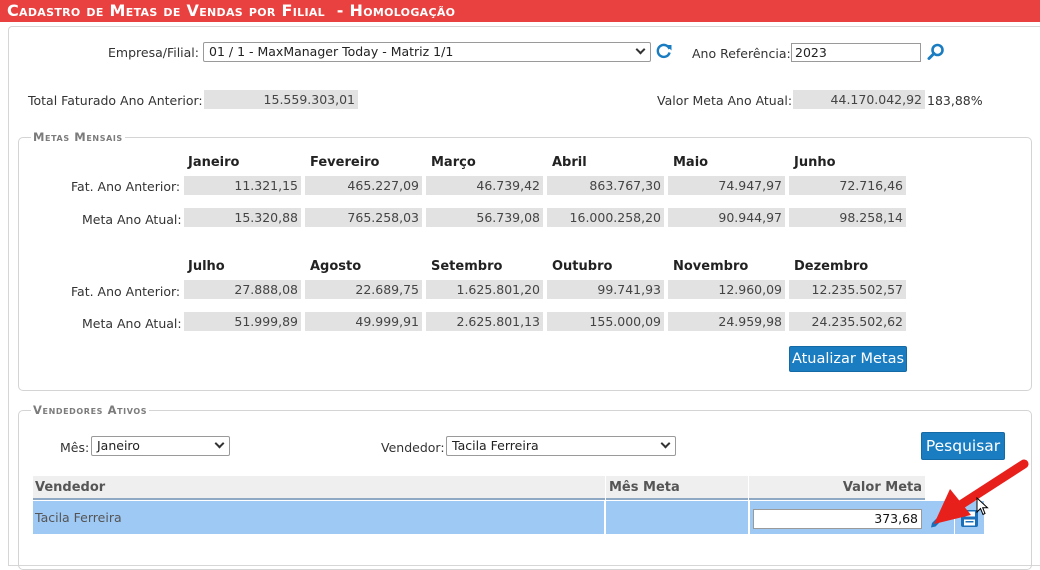  What do you see at coordinates (242, 289) in the screenshot?
I see `fat-value: 27.888,08` at bounding box center [242, 289].